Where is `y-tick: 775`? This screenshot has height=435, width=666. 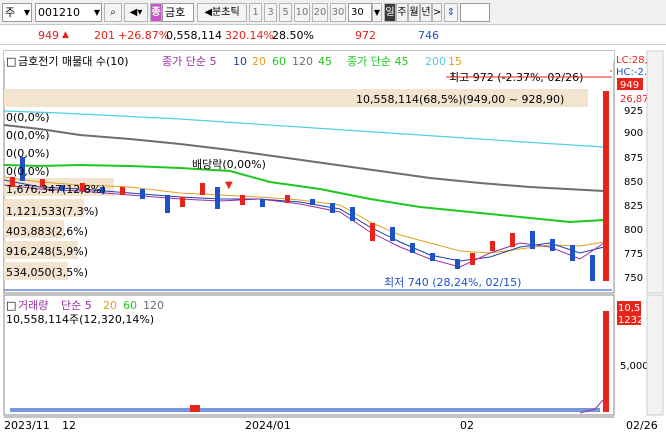 y-tick: 775 is located at coordinates (633, 254).